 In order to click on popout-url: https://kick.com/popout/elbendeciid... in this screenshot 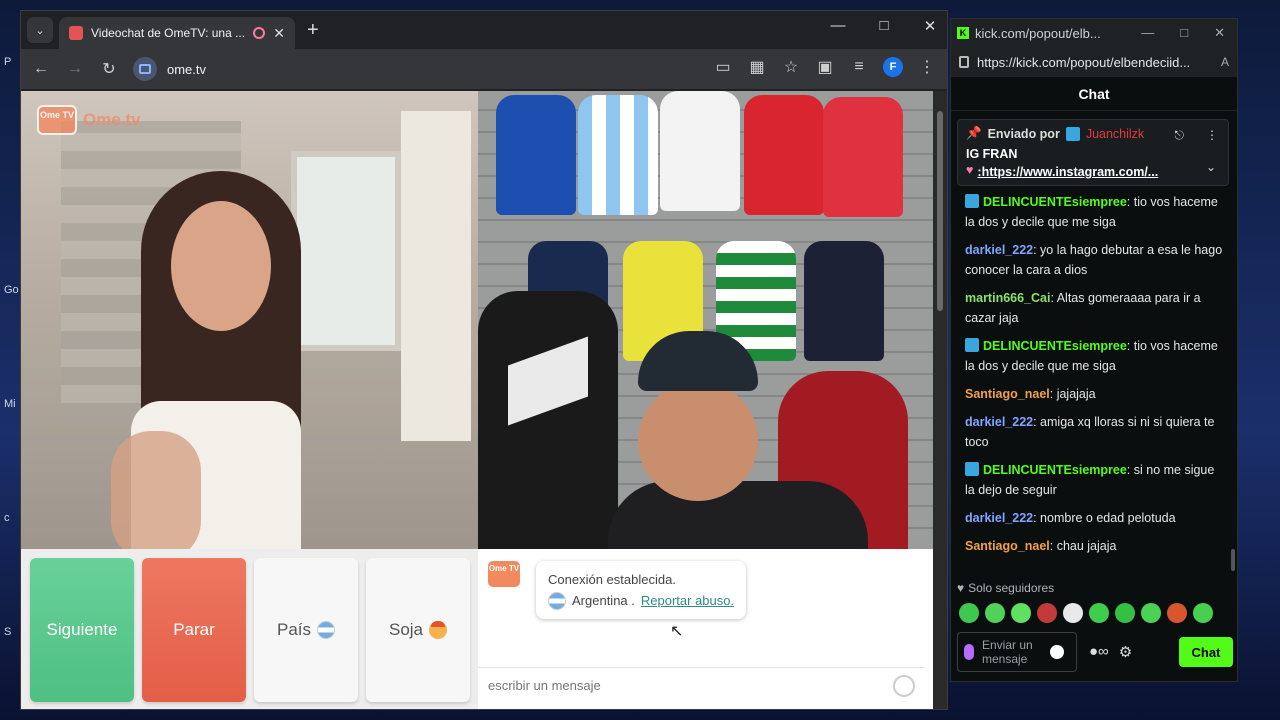, I will do `click(1084, 62)`.